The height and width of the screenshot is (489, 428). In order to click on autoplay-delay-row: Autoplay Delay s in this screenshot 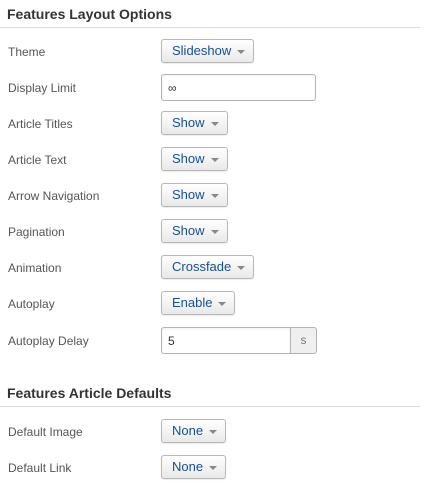, I will do `click(214, 341)`.